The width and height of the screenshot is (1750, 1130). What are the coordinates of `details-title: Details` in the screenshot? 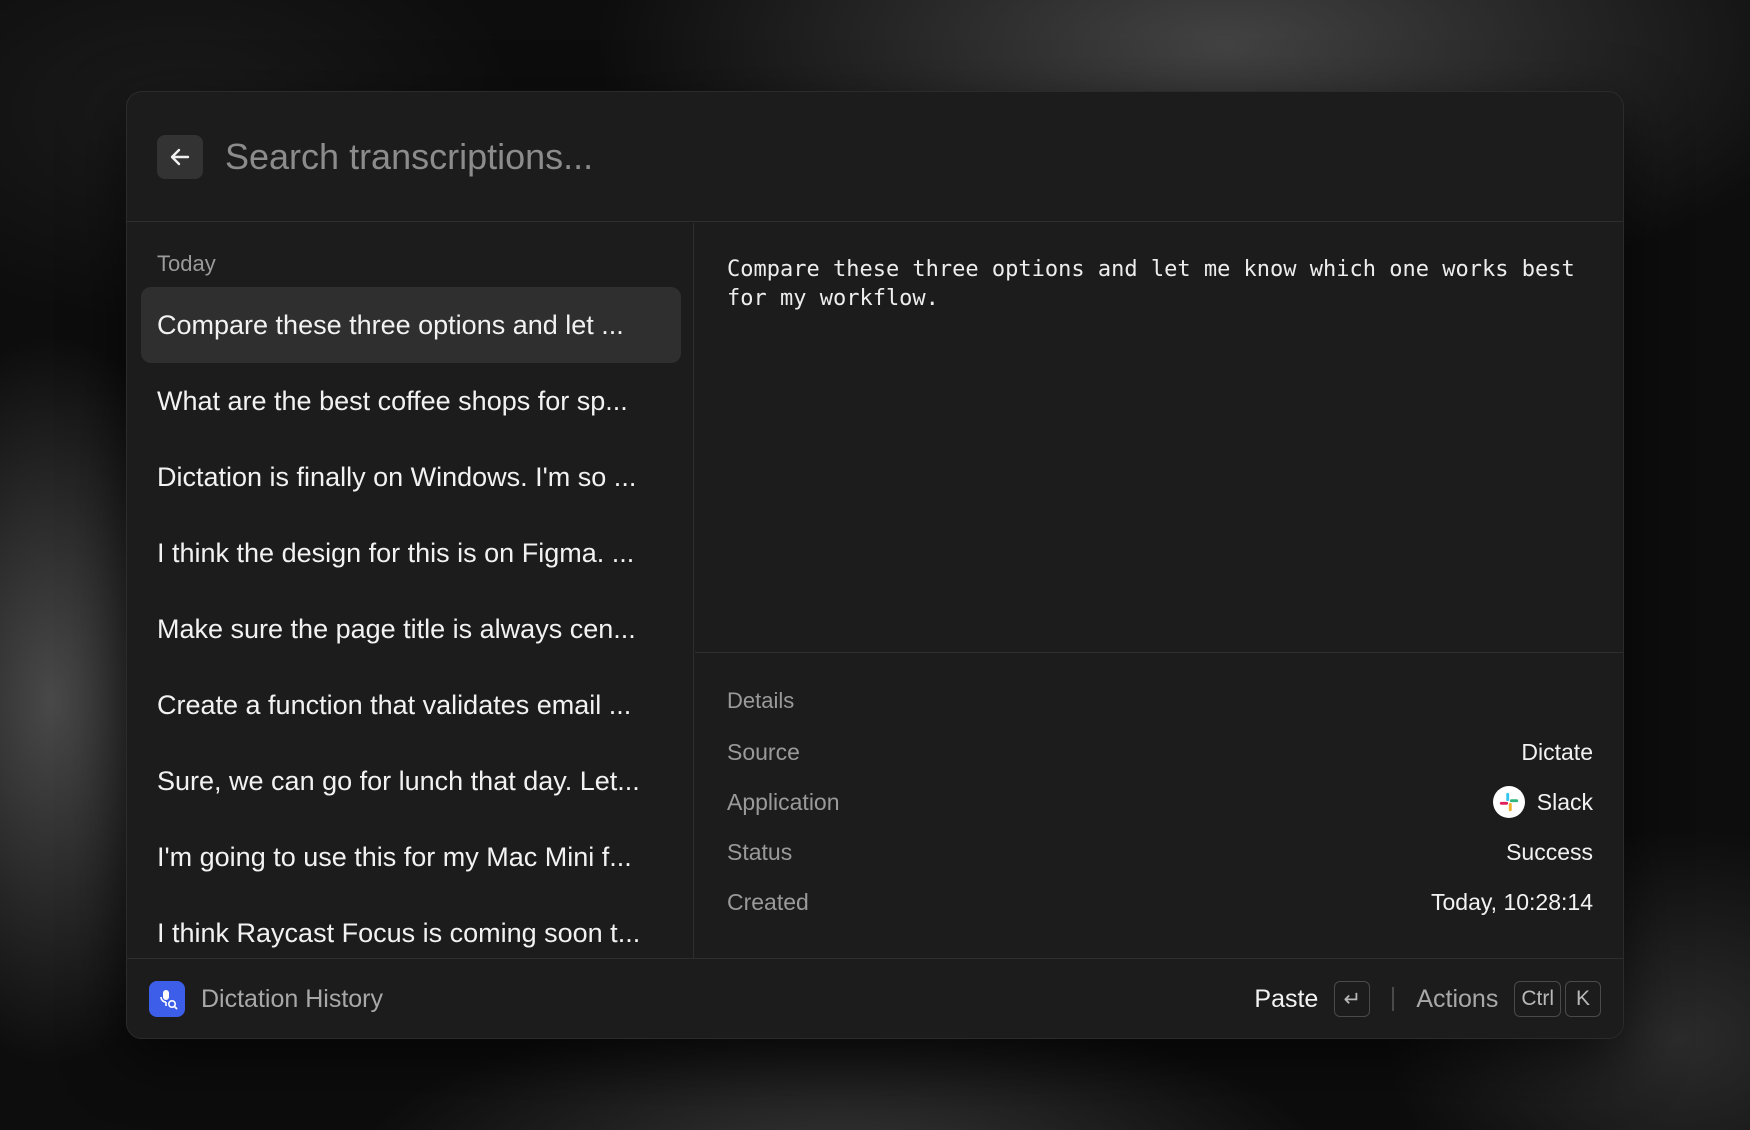 It's located at (761, 700).